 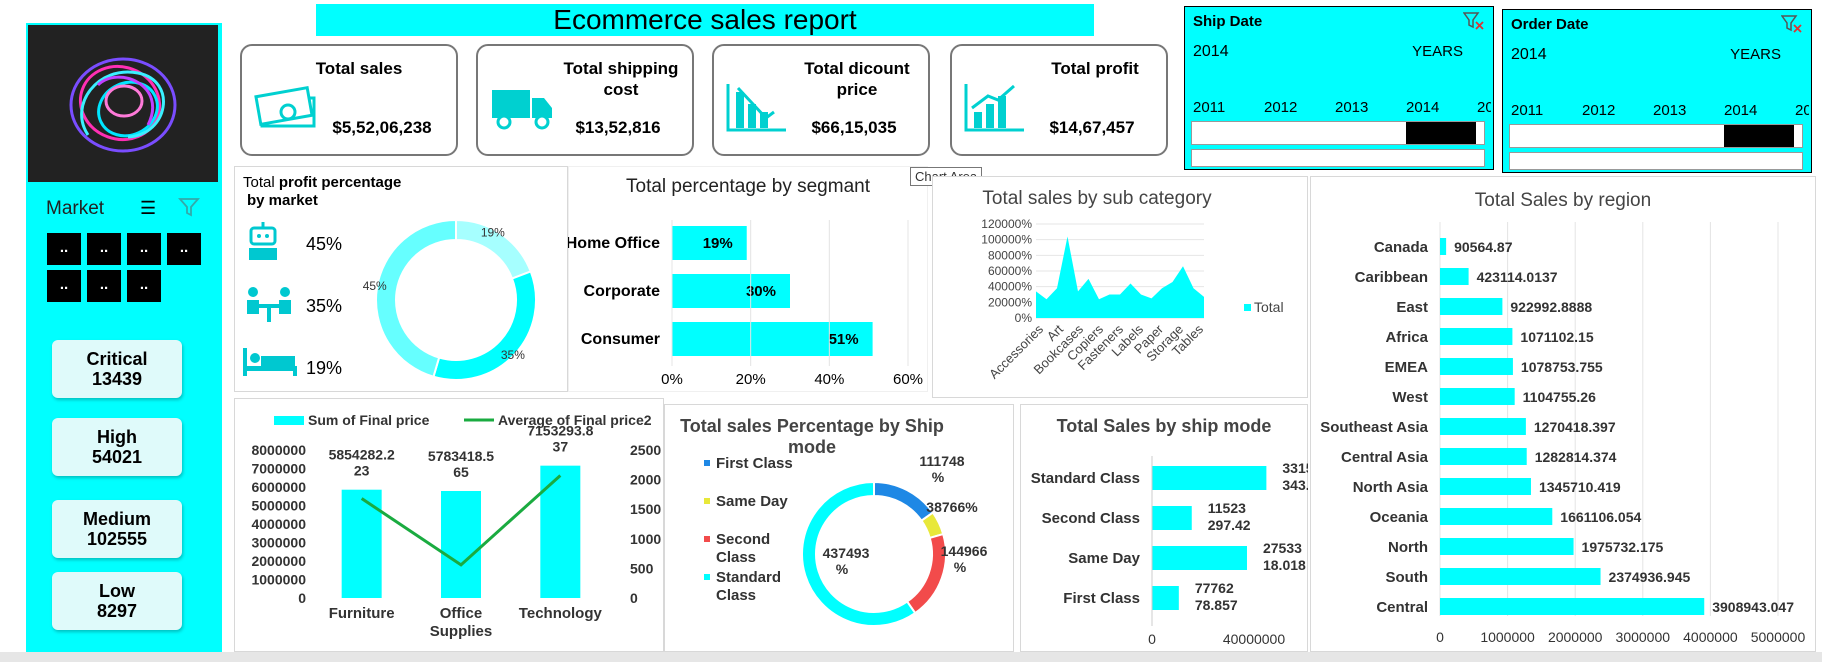 What do you see at coordinates (1091, 518) in the screenshot?
I see `category-label: Second Class` at bounding box center [1091, 518].